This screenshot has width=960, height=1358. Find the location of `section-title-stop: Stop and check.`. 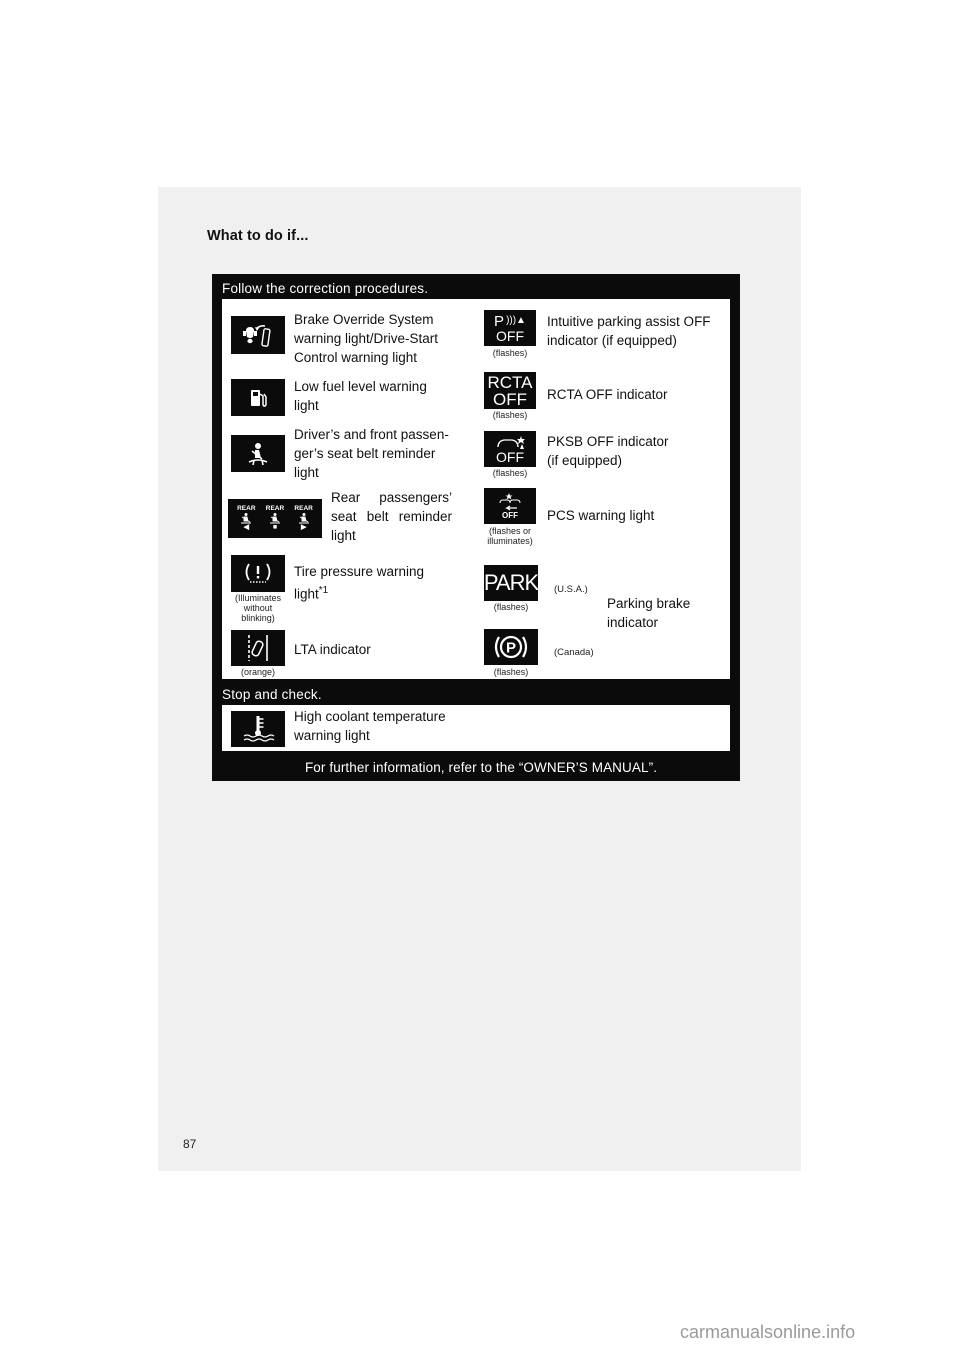

section-title-stop: Stop and check. is located at coordinates (272, 694).